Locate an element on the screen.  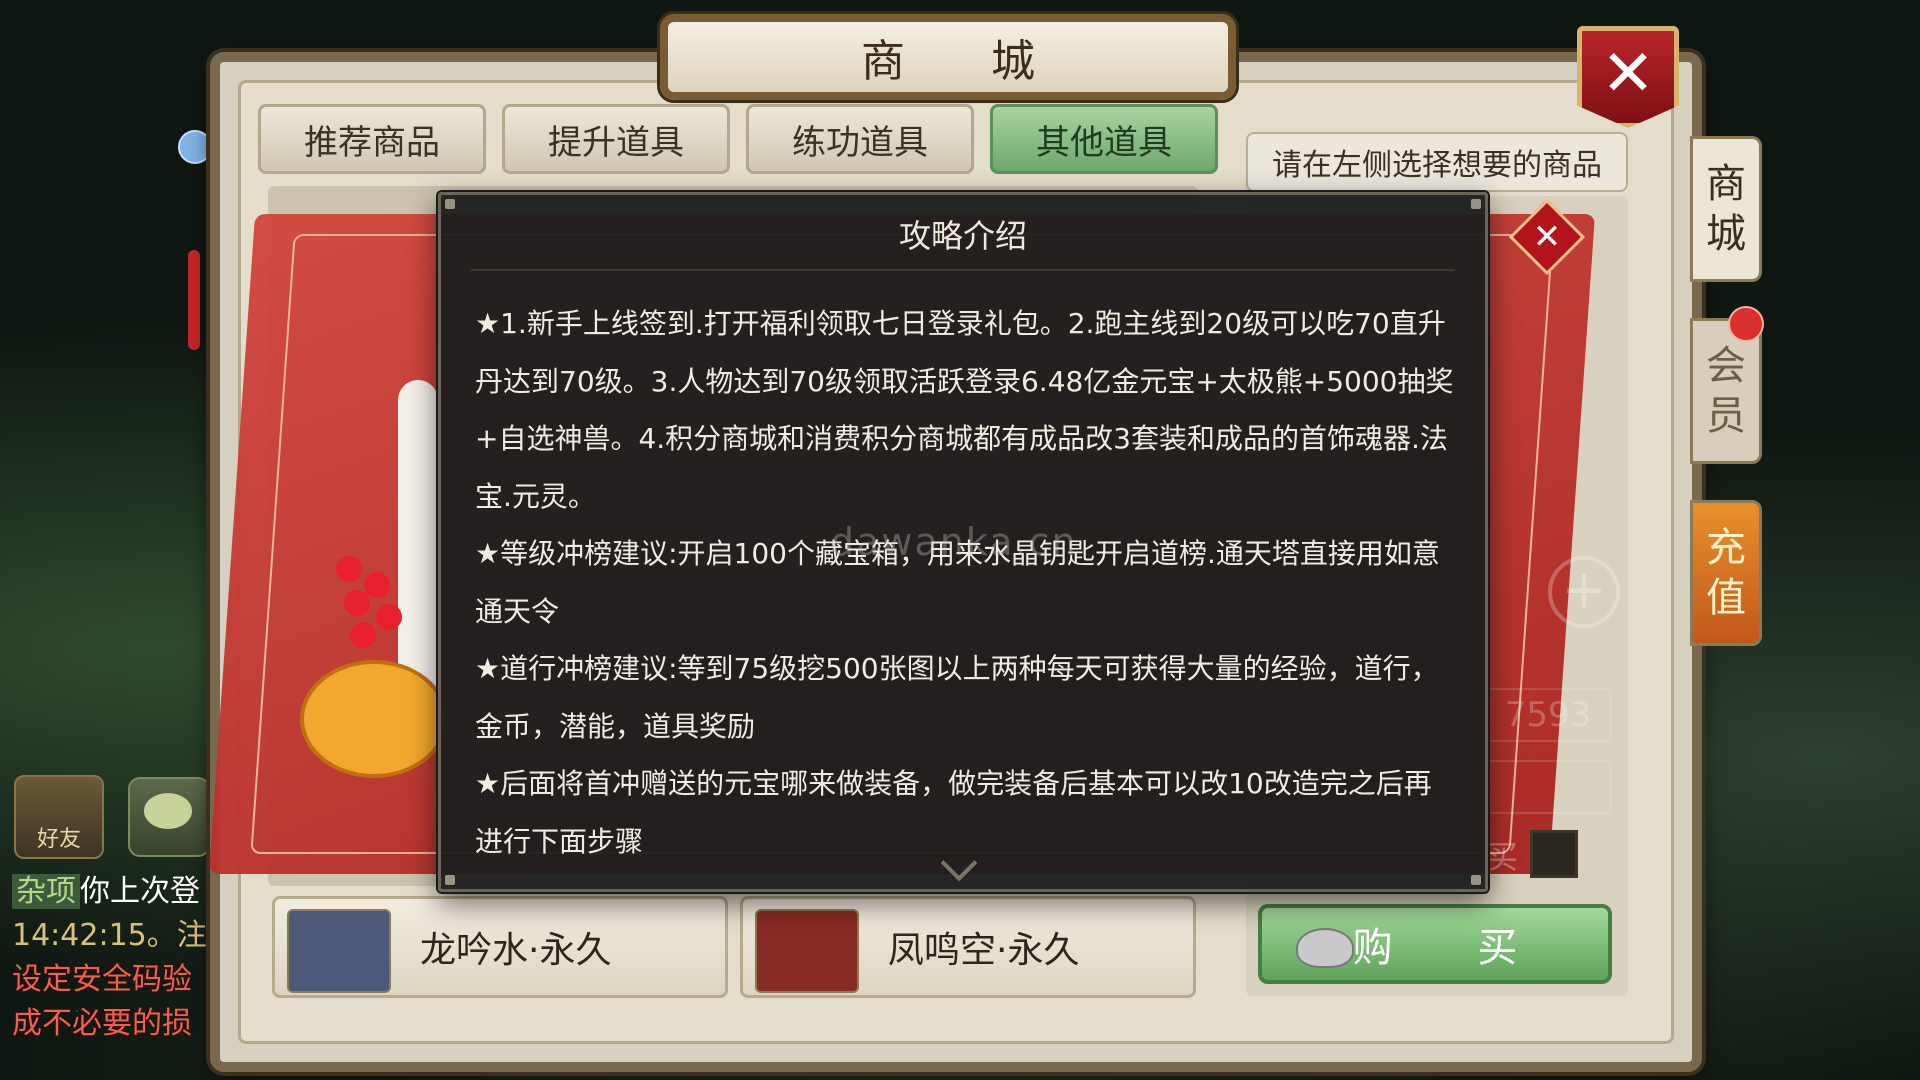
friends-button: 好友 is located at coordinates (59, 817).